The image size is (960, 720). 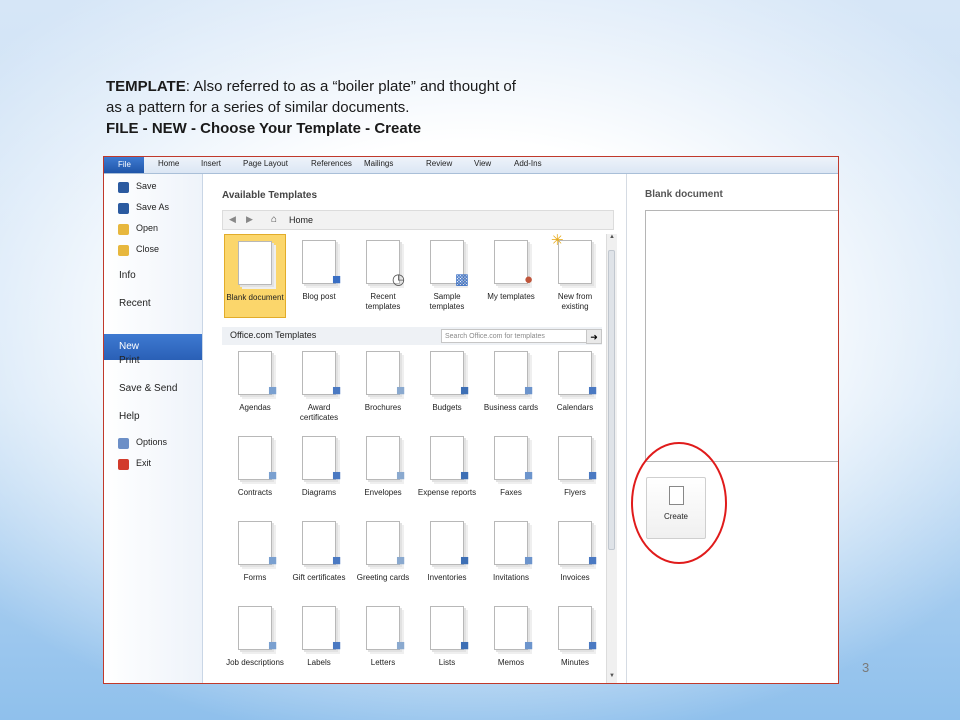 What do you see at coordinates (265, 163) in the screenshot?
I see `tab-page-layout: Page Layout` at bounding box center [265, 163].